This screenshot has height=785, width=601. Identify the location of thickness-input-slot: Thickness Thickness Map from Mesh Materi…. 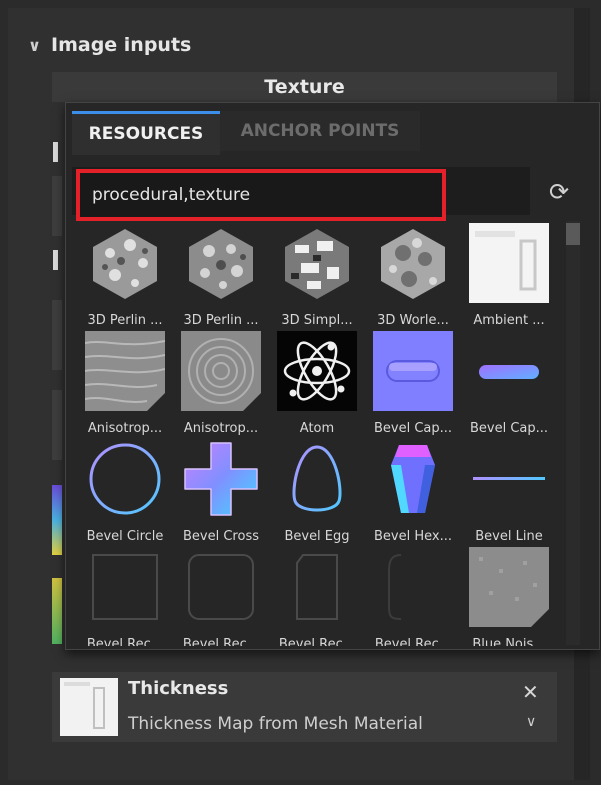
(304, 707).